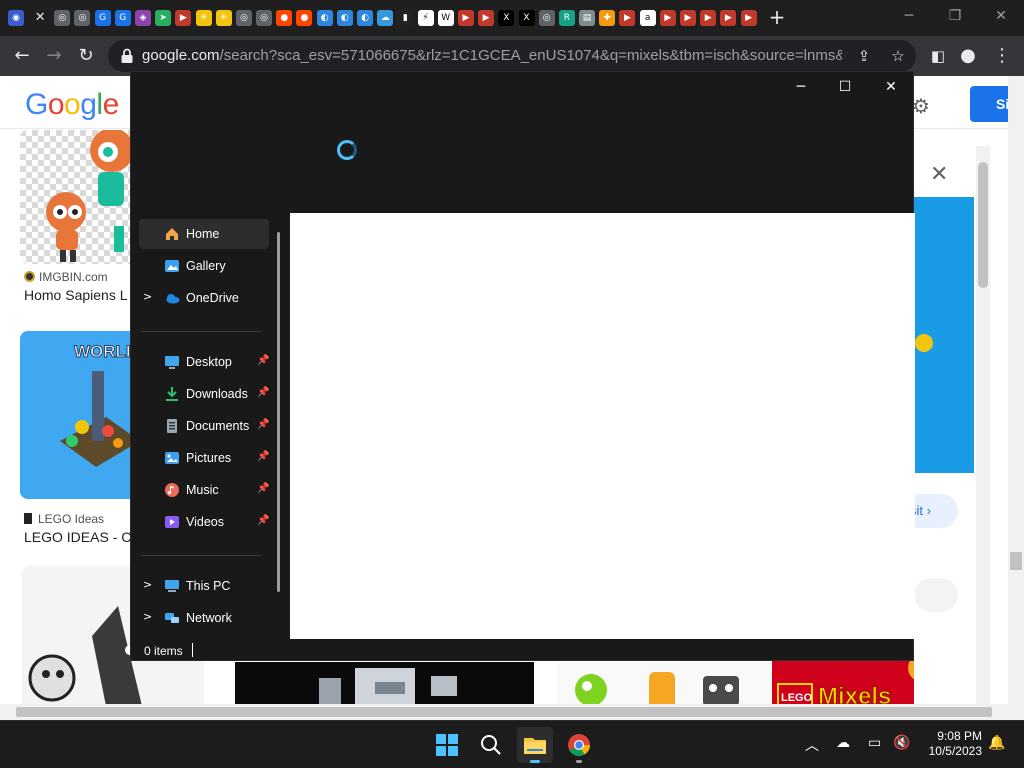  I want to click on tab-close-icon: ✕, so click(40, 18).